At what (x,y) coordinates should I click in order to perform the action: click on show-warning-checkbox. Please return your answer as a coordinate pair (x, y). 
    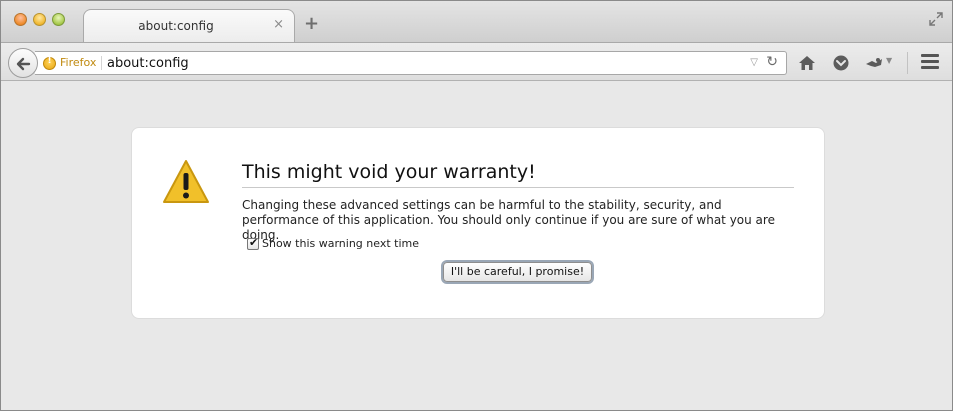
    Looking at the image, I should click on (253, 243).